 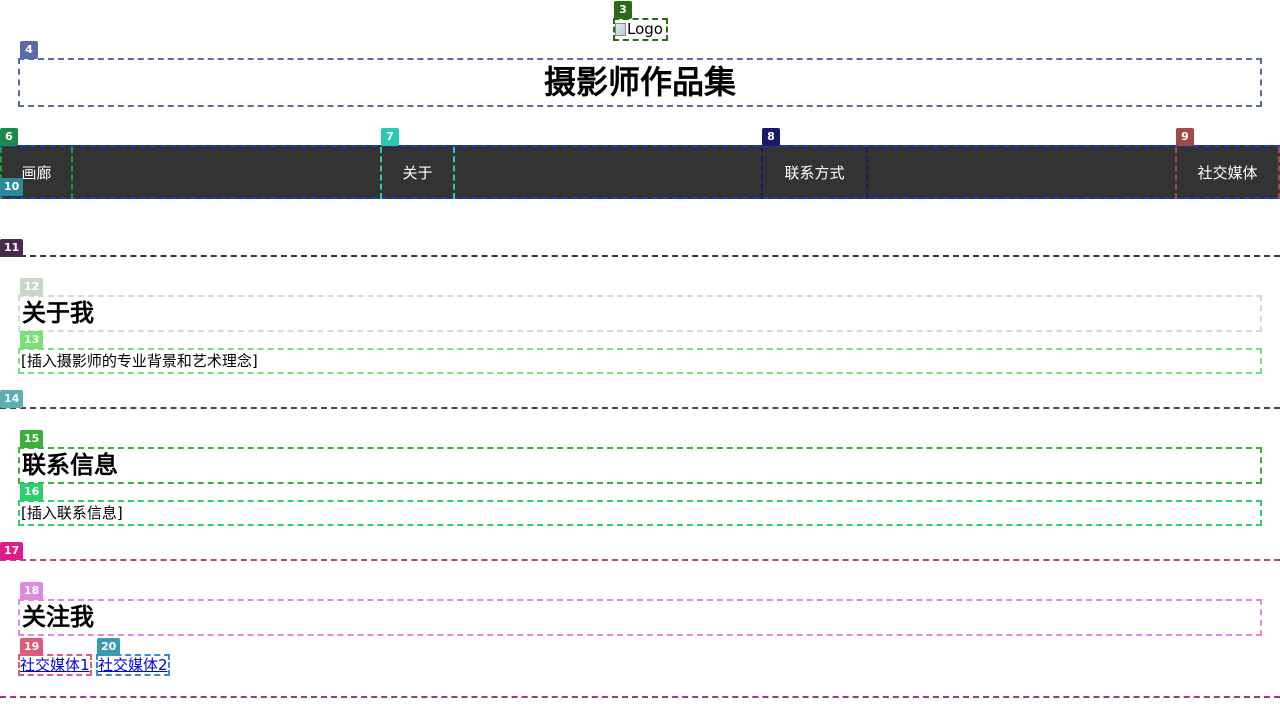 I want to click on annotation-tag: 4, so click(x=29, y=50).